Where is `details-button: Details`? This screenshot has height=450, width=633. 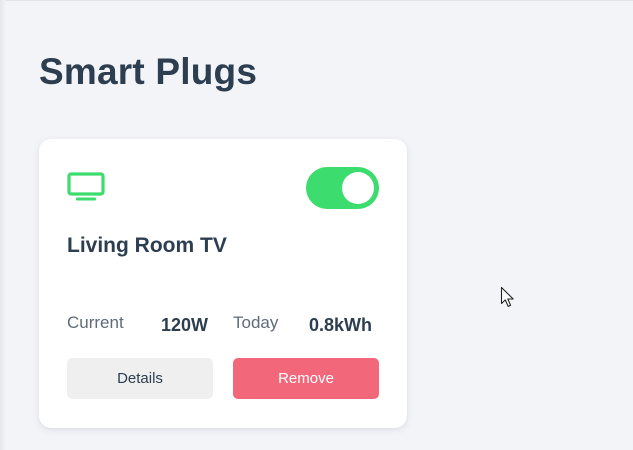
details-button: Details is located at coordinates (140, 378).